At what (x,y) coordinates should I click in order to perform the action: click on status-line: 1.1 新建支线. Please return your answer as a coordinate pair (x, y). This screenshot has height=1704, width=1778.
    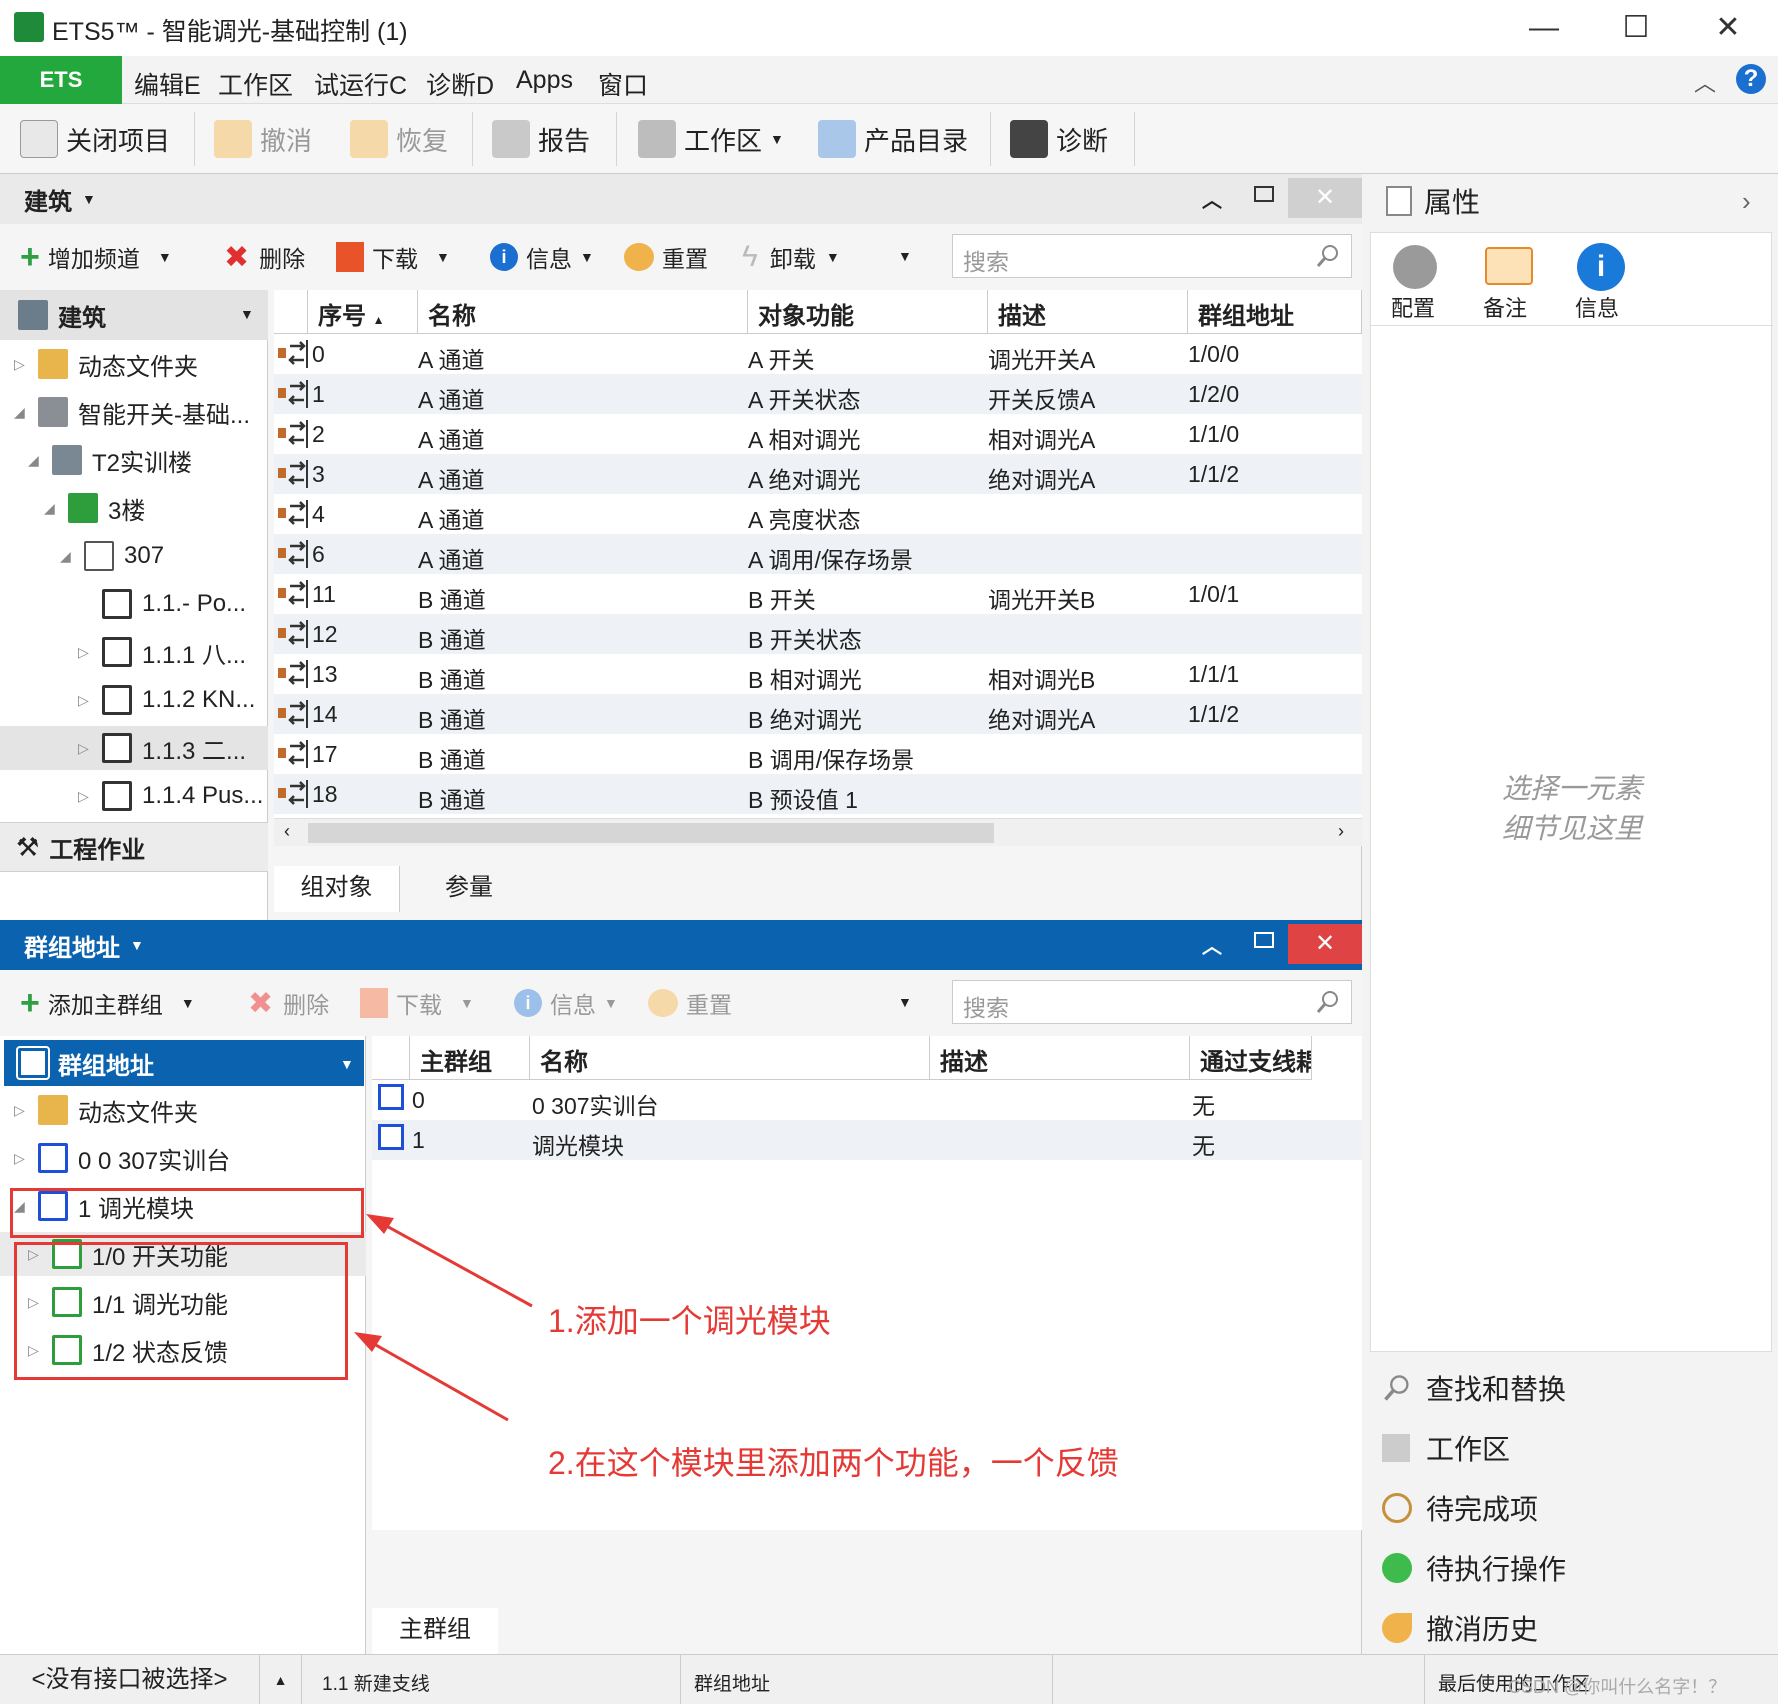
    Looking at the image, I should click on (376, 1684).